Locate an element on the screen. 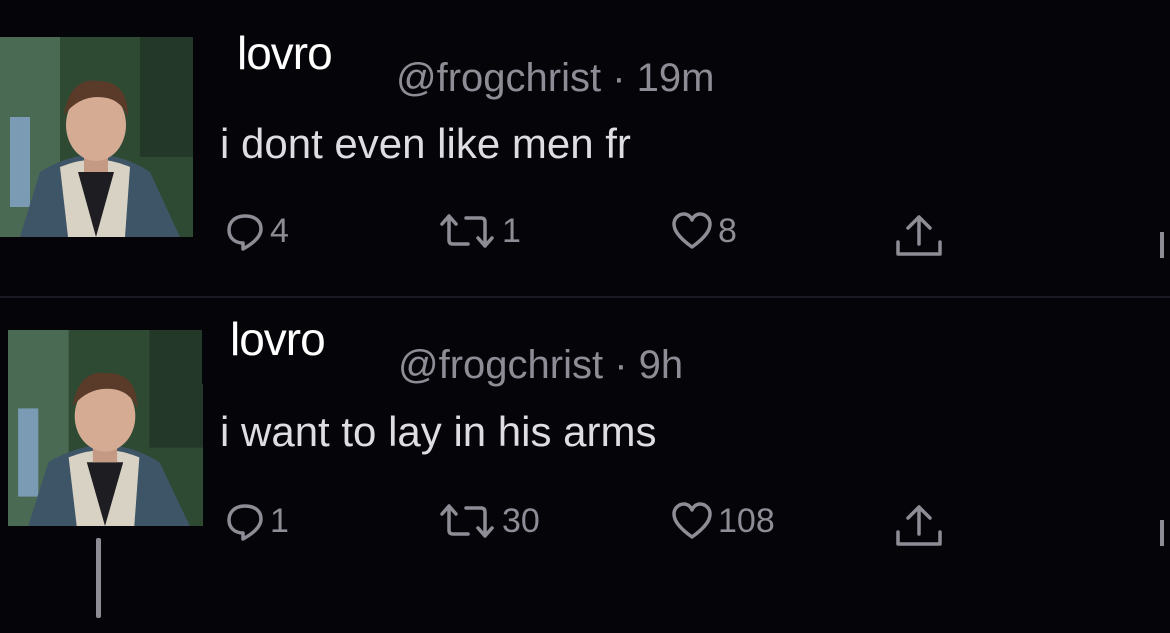 The width and height of the screenshot is (1170, 633). like-button: 108 is located at coordinates (722, 521).